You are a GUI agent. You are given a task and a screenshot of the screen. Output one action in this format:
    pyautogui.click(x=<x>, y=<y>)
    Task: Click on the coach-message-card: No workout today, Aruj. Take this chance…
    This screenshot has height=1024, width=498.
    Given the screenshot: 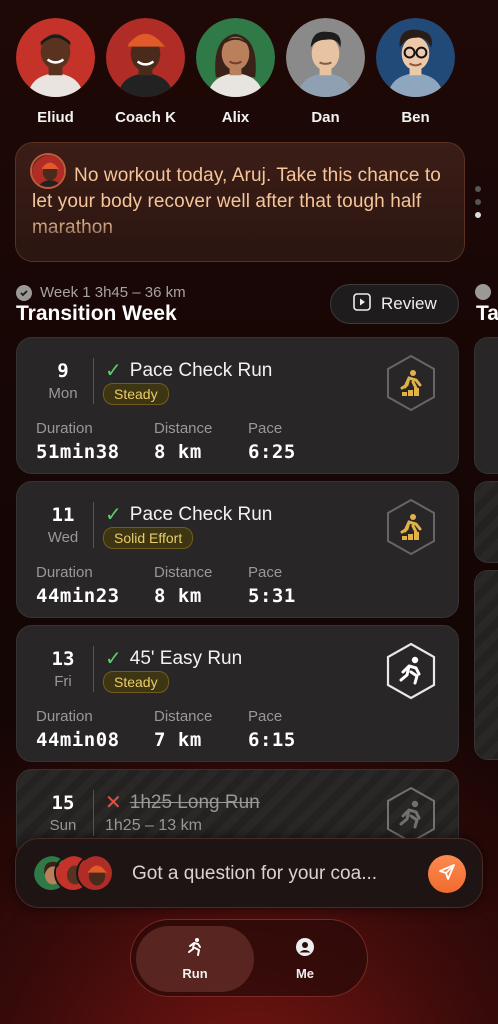 What is the action you would take?
    pyautogui.click(x=240, y=202)
    